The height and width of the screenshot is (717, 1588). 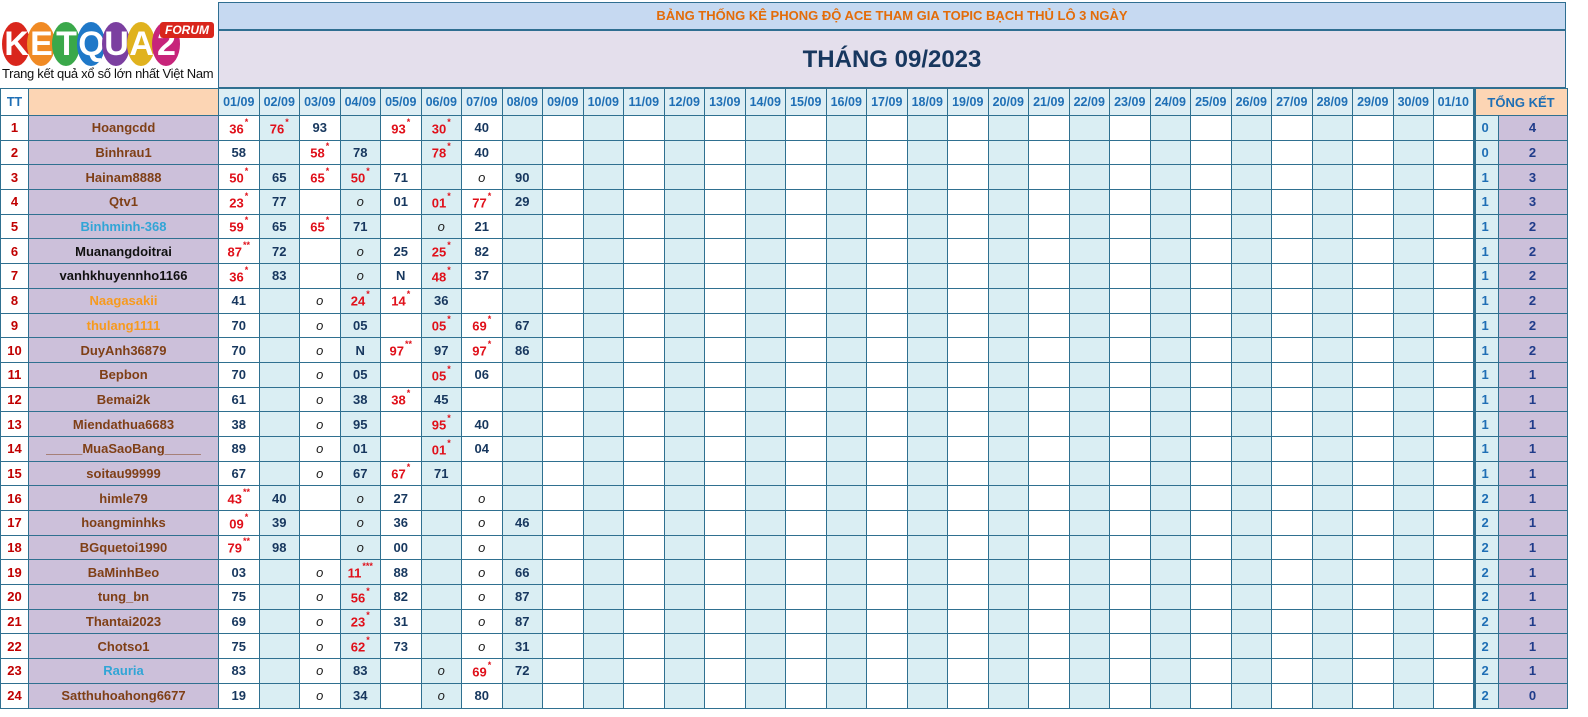 I want to click on col-header-date: 08/09, so click(x=522, y=102).